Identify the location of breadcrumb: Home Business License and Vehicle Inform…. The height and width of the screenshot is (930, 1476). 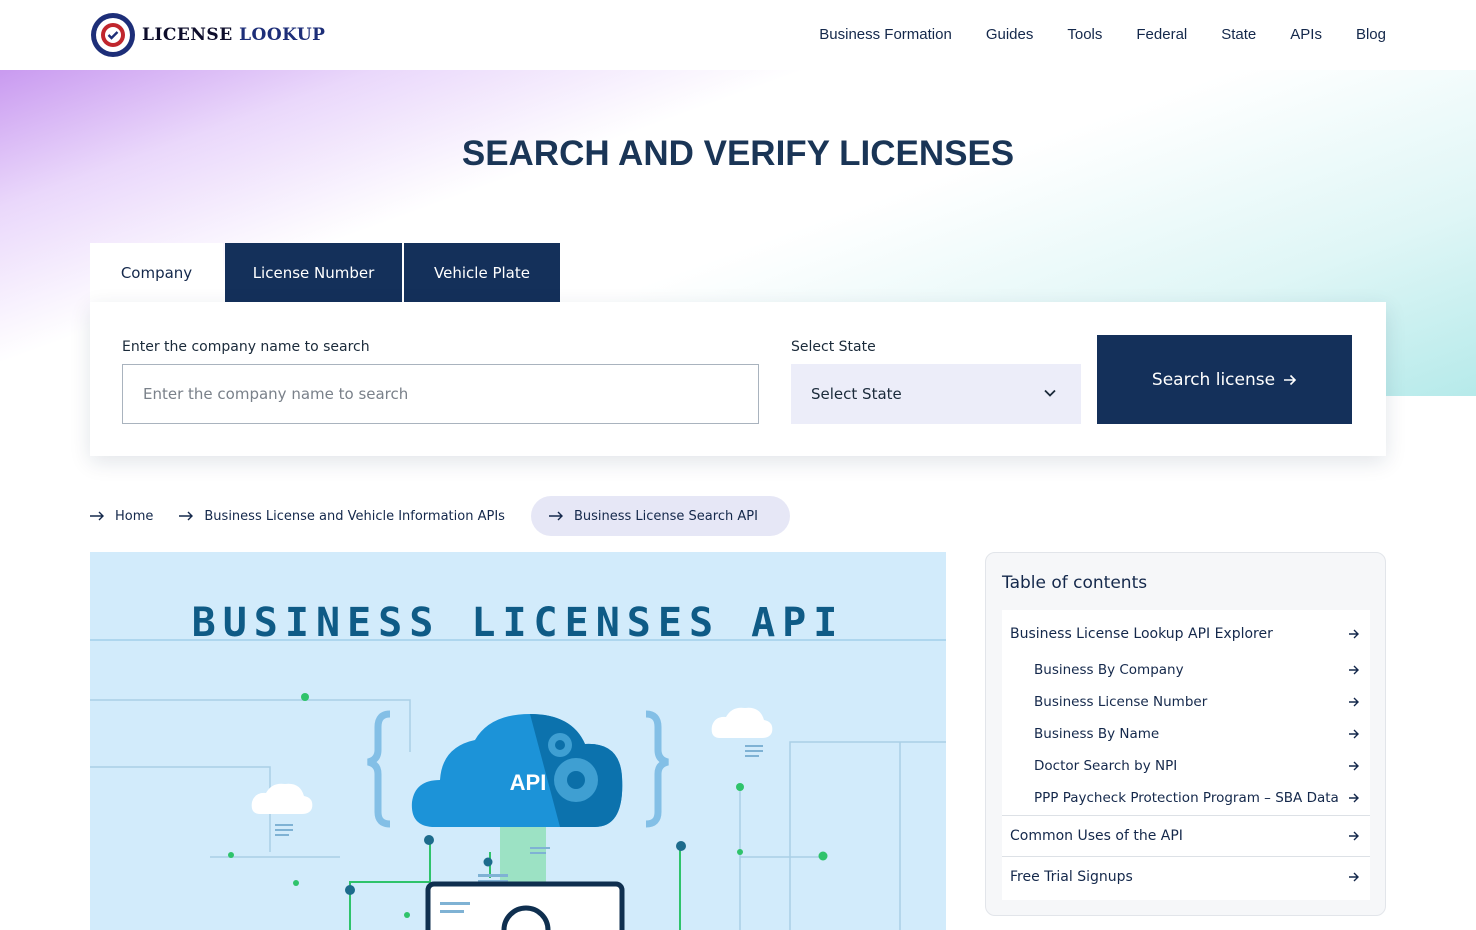
(453, 516).